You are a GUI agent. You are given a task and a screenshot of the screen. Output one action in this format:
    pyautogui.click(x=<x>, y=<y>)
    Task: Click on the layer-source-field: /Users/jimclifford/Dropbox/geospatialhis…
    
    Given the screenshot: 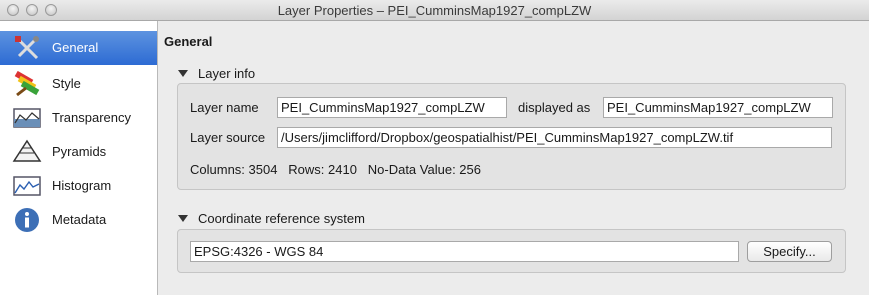 What is the action you would take?
    pyautogui.click(x=554, y=137)
    